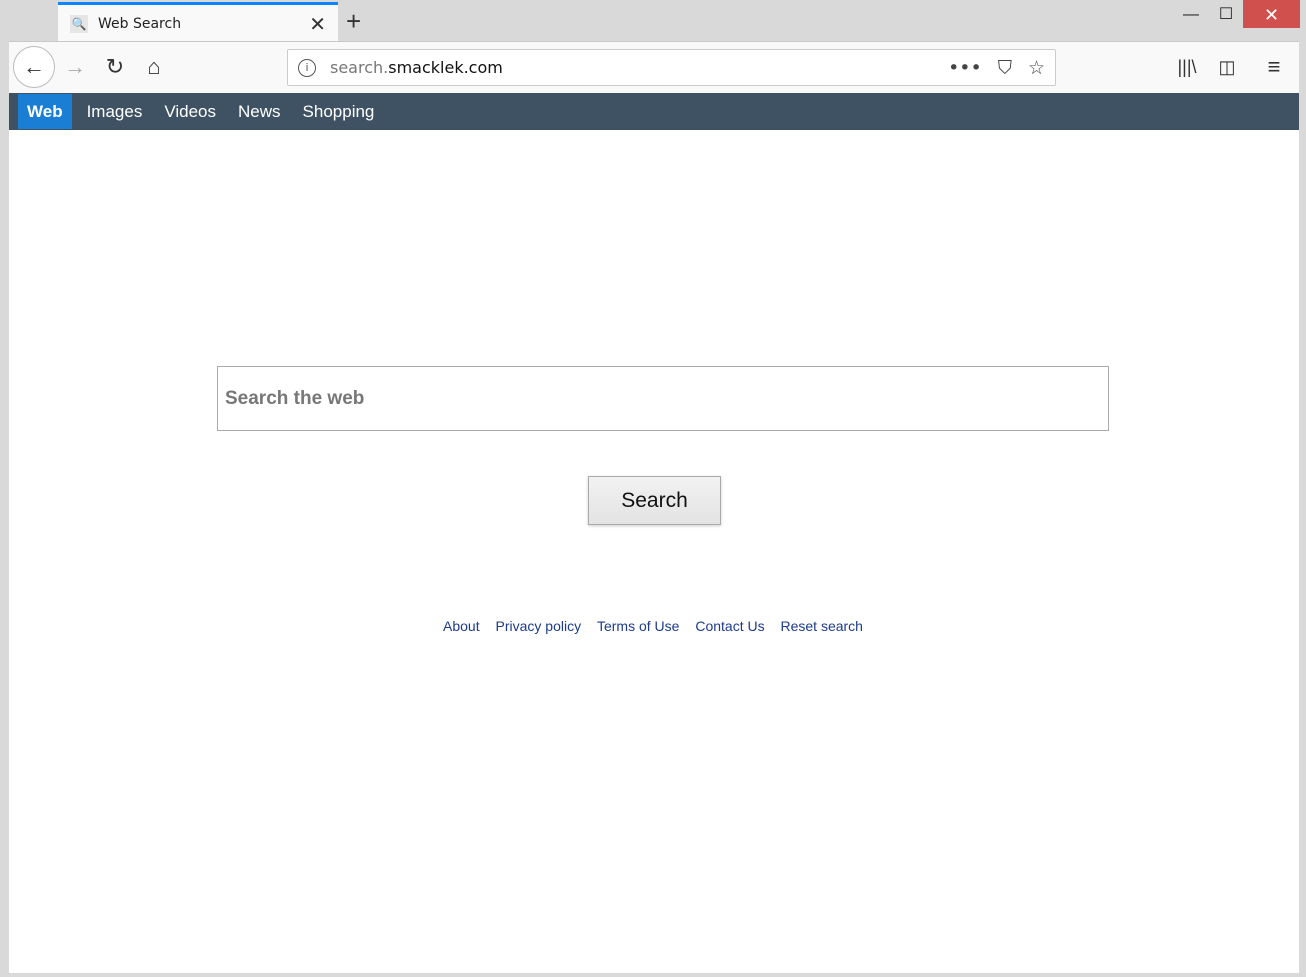 Image resolution: width=1306 pixels, height=977 pixels. I want to click on terms-link: Terms of Use, so click(638, 626).